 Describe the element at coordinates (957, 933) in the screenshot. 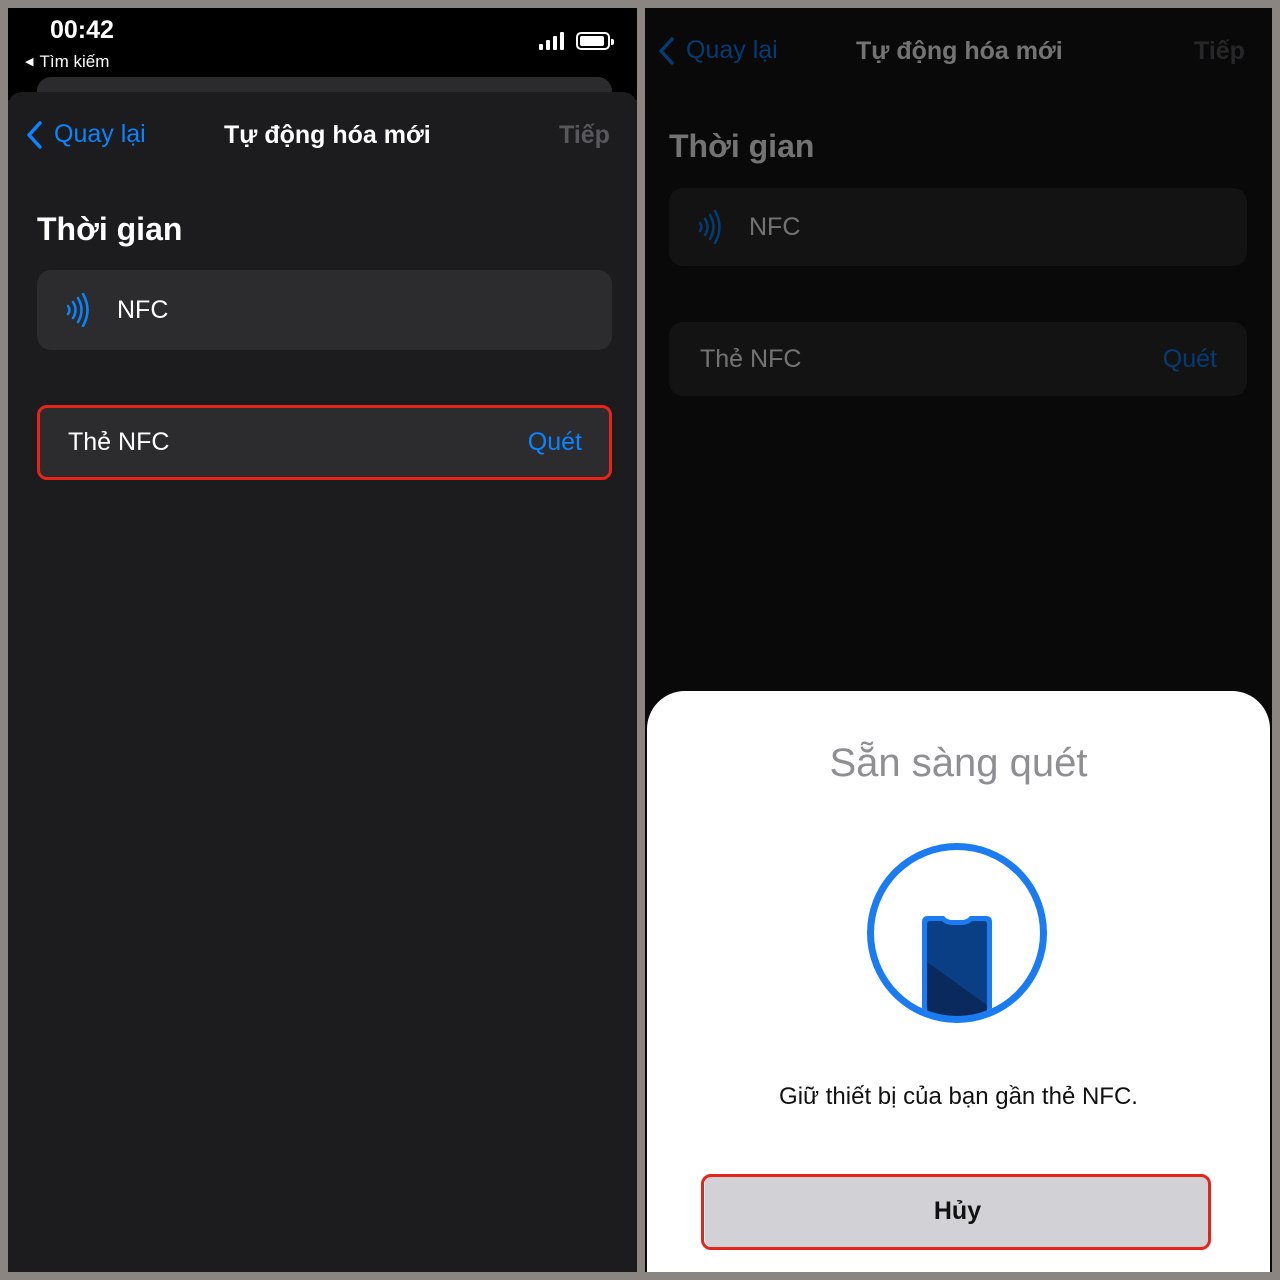

I see `phone-scan-icon` at that location.